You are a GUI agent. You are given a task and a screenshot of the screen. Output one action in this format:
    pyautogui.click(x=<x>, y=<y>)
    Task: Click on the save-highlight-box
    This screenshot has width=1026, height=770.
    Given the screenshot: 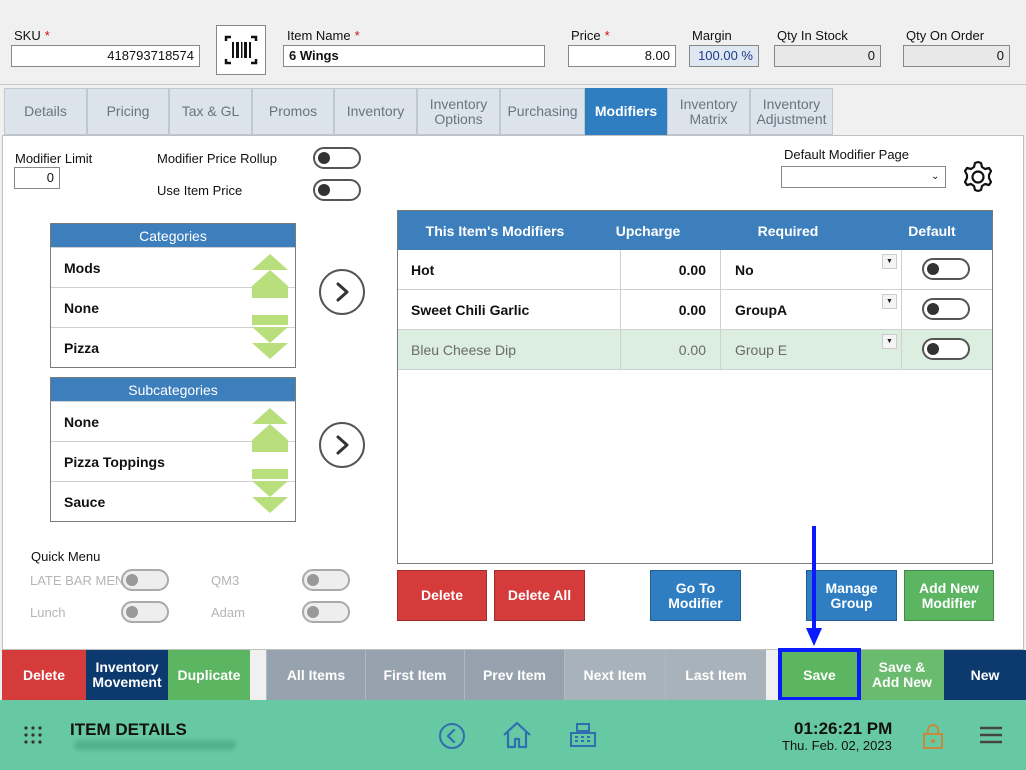 What is the action you would take?
    pyautogui.click(x=819, y=674)
    